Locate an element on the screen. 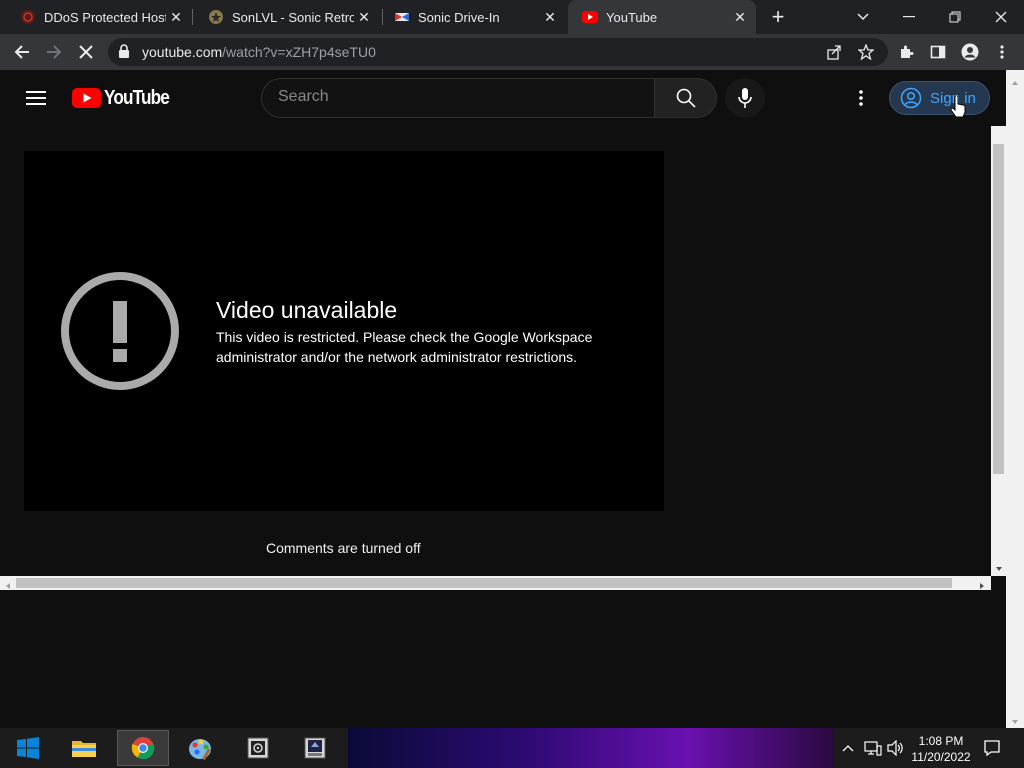  tab-sonlvl: SonLVL - Sonic Retro ✕ is located at coordinates (284, 17).